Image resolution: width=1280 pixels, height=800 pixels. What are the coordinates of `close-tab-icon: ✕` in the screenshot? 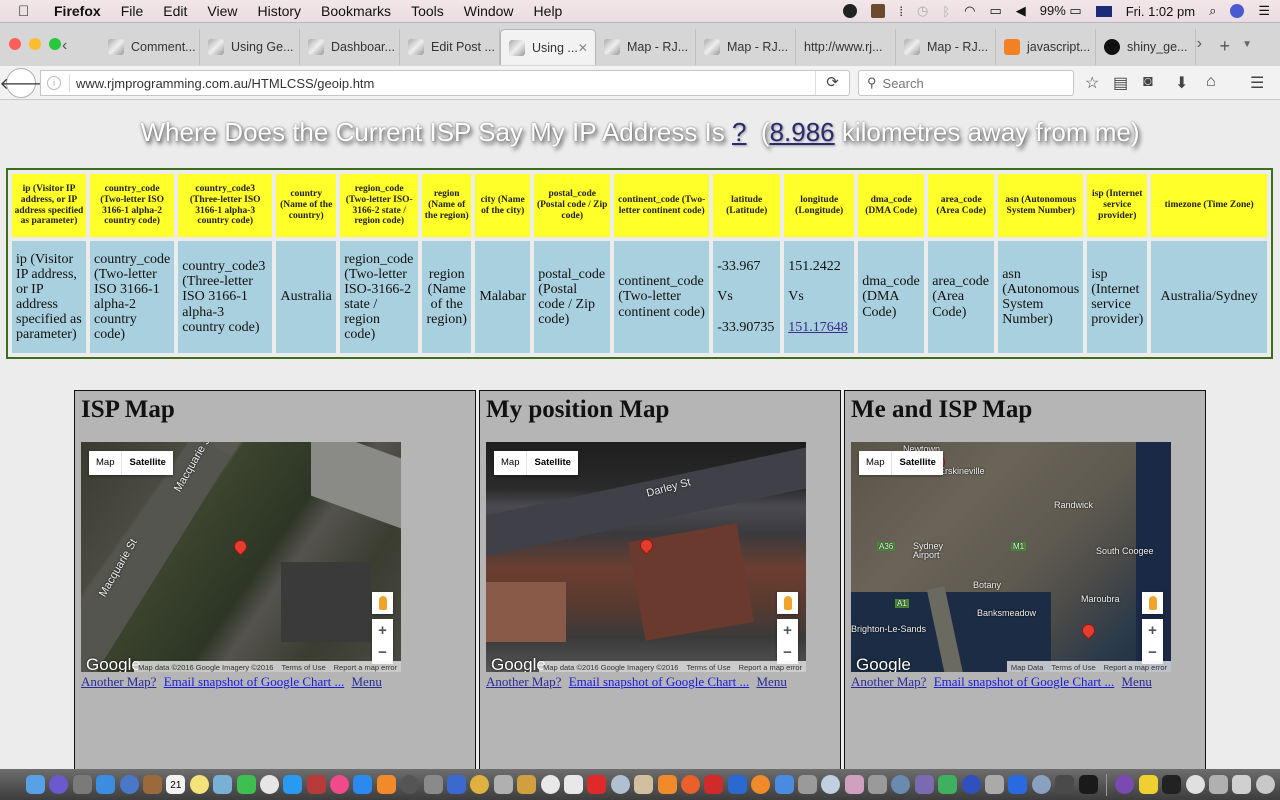 It's located at (583, 48).